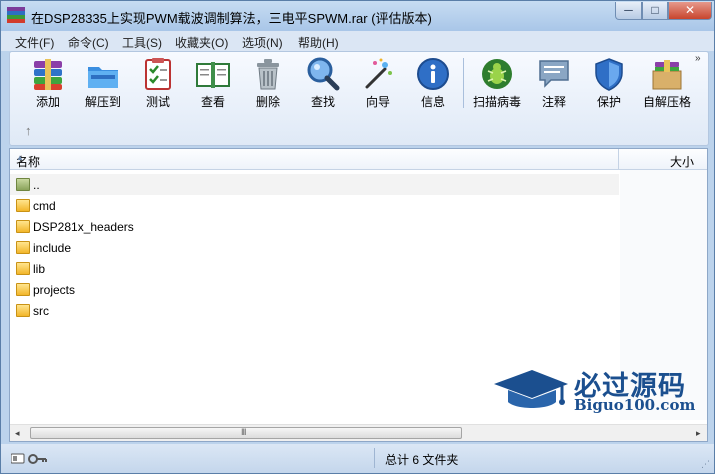 The height and width of the screenshot is (474, 715). Describe the element at coordinates (432, 102) in the screenshot. I see `info-label: 信息` at that location.